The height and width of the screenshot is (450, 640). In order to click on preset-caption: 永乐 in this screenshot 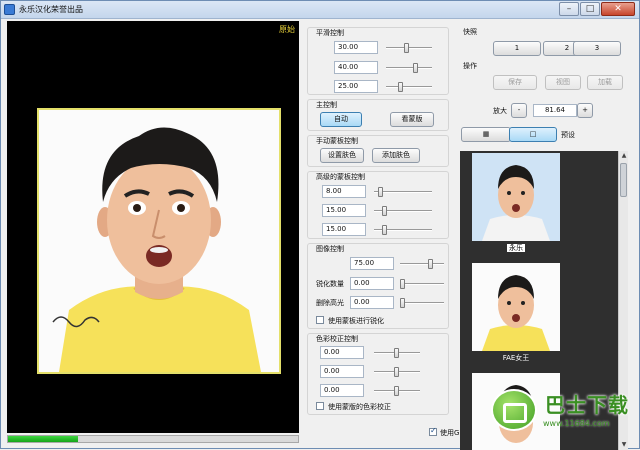, I will do `click(516, 248)`.